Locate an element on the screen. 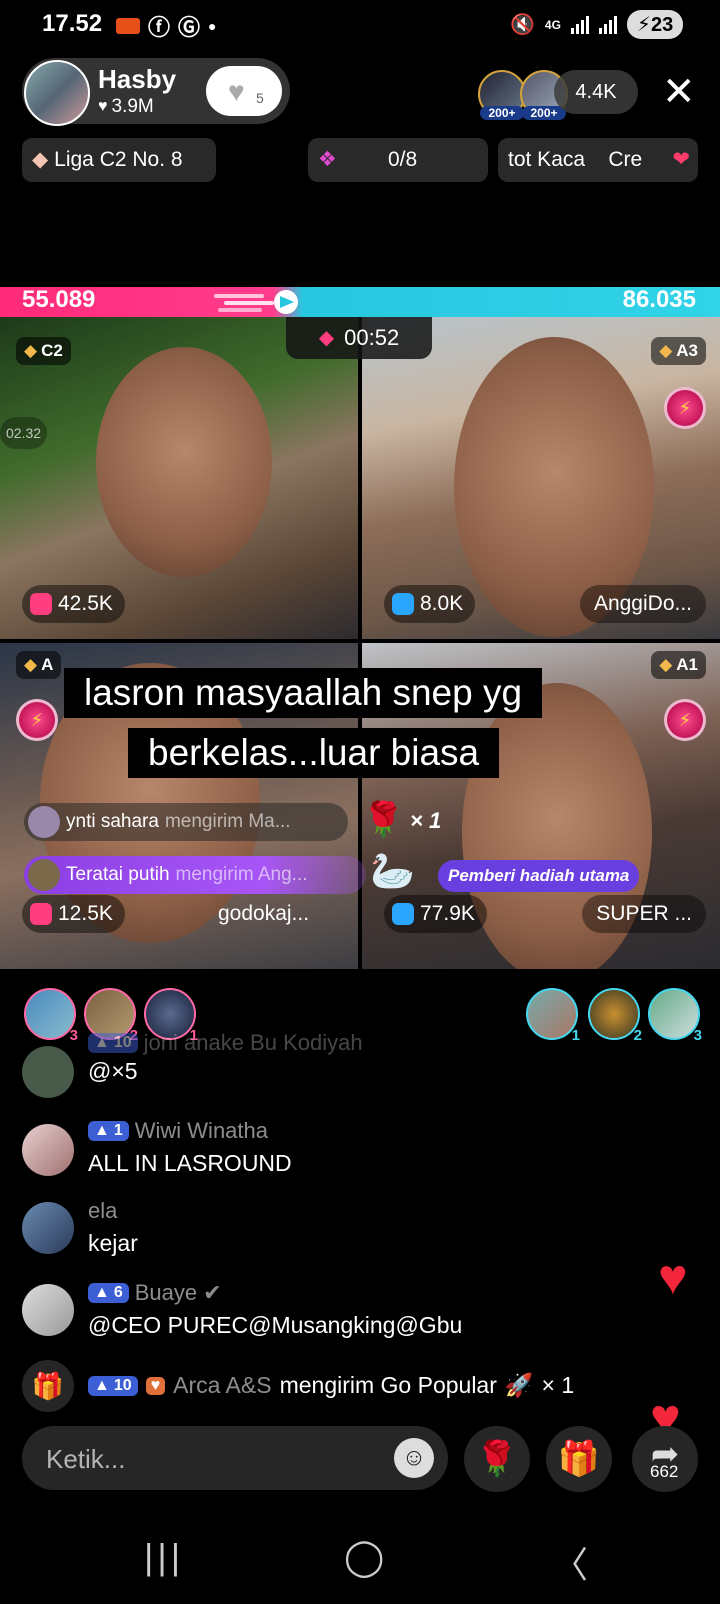 Image resolution: width=720 pixels, height=1604 pixels. ticker-chip: tot Kaca Cre ❤ is located at coordinates (598, 160).